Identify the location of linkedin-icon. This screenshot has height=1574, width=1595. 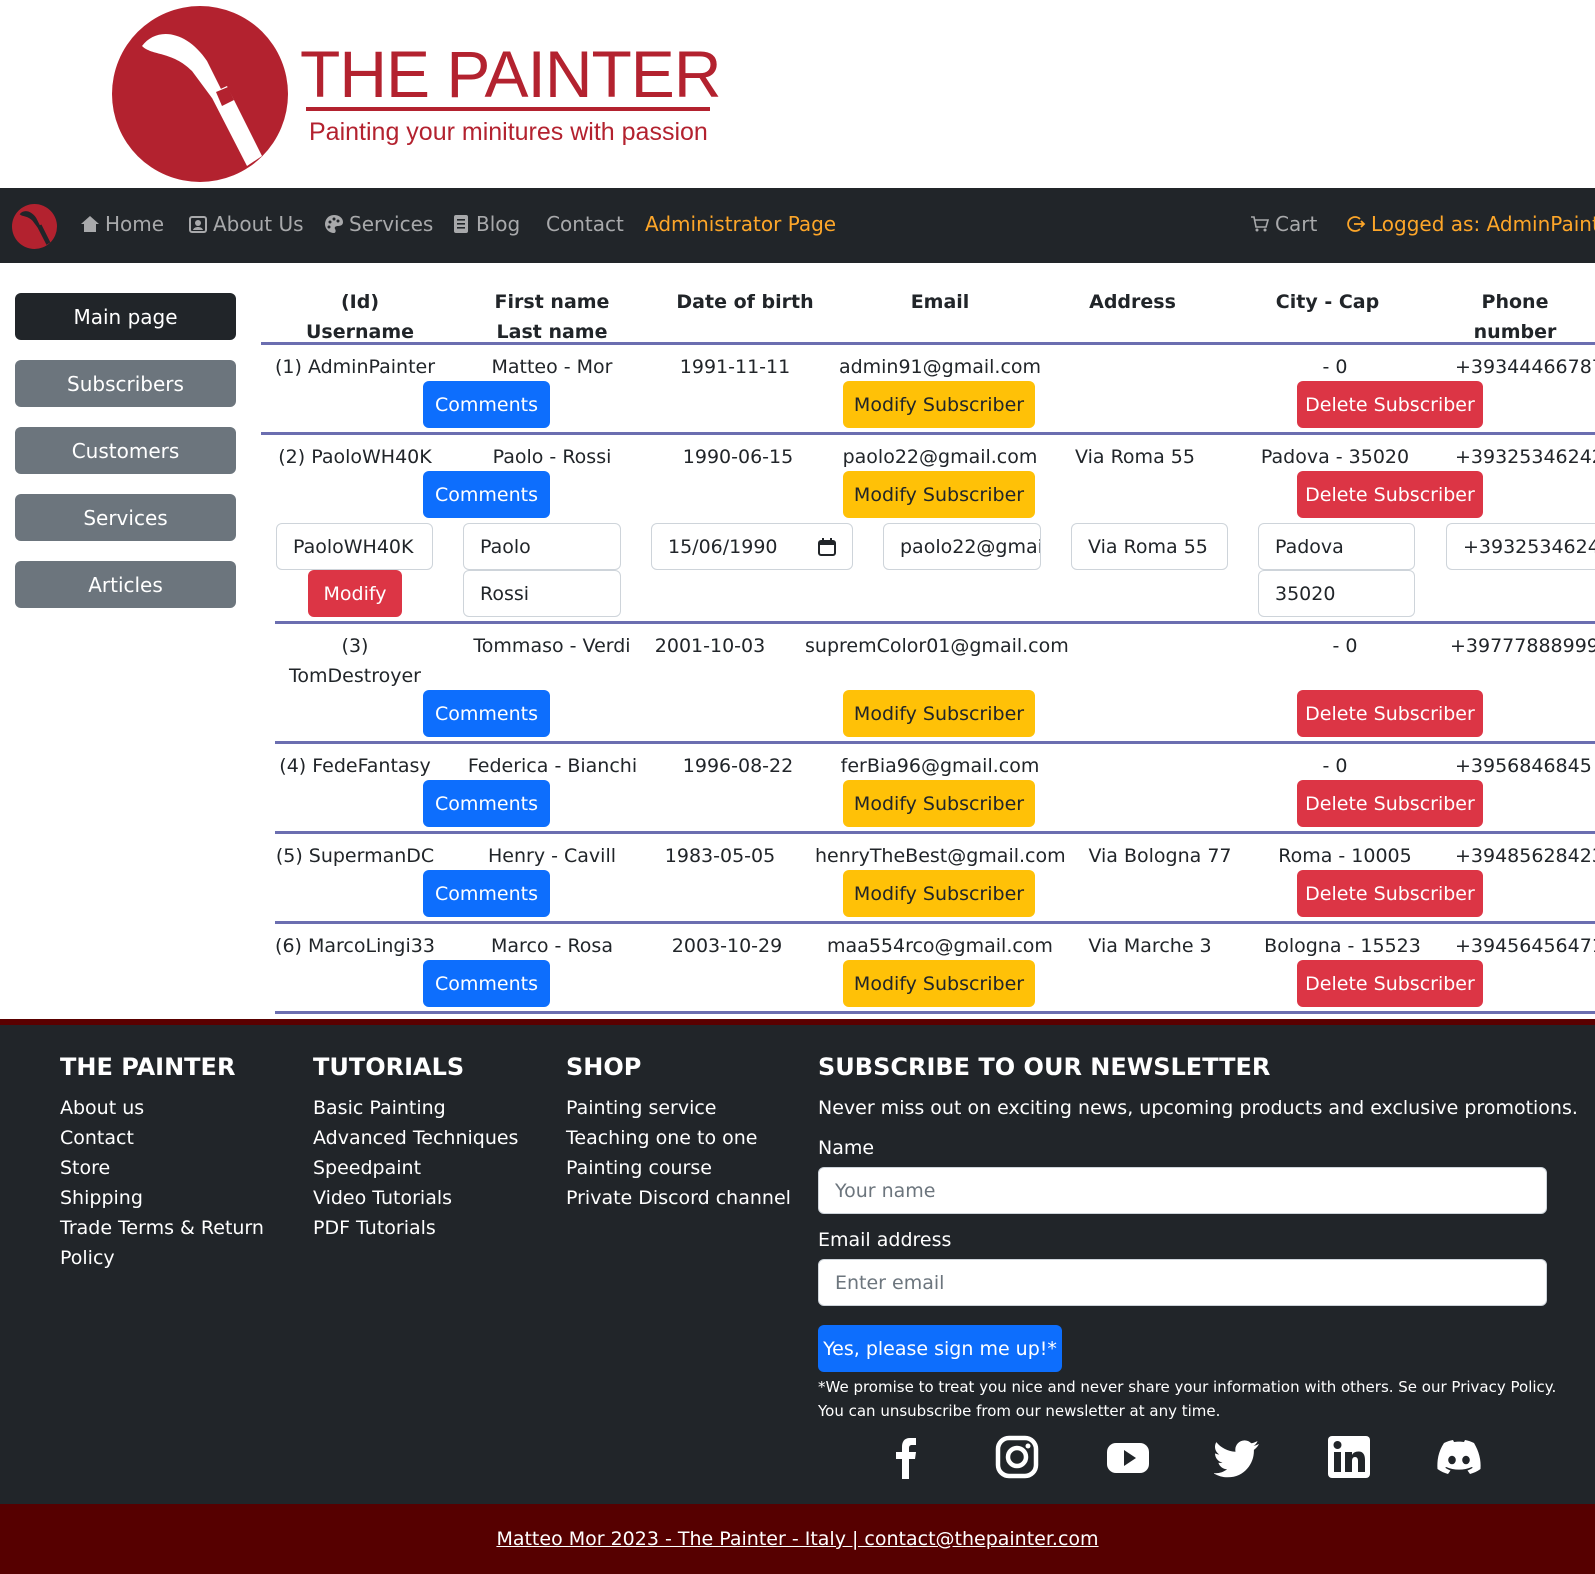
(1349, 1457).